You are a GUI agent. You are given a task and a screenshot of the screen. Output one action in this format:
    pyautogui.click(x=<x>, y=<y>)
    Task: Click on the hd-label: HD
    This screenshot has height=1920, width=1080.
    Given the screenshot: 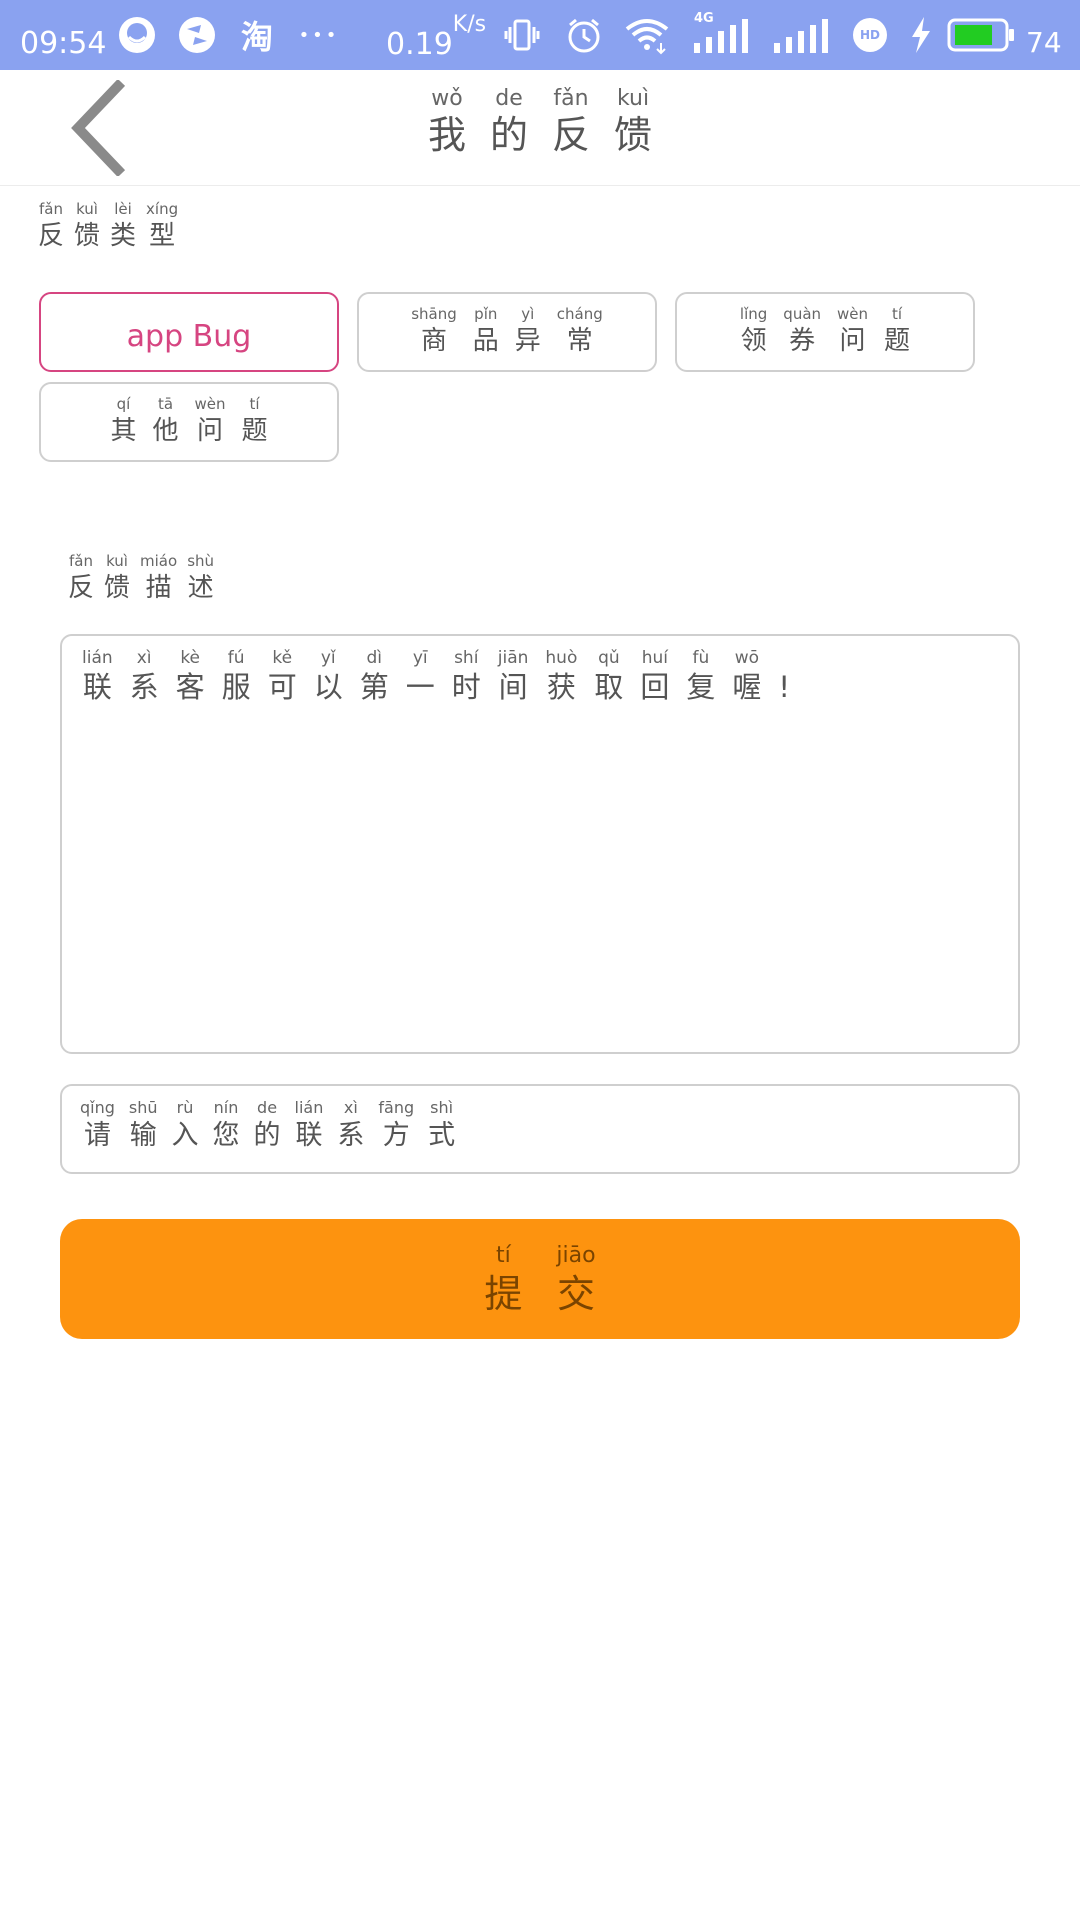 What is the action you would take?
    pyautogui.click(x=869, y=35)
    